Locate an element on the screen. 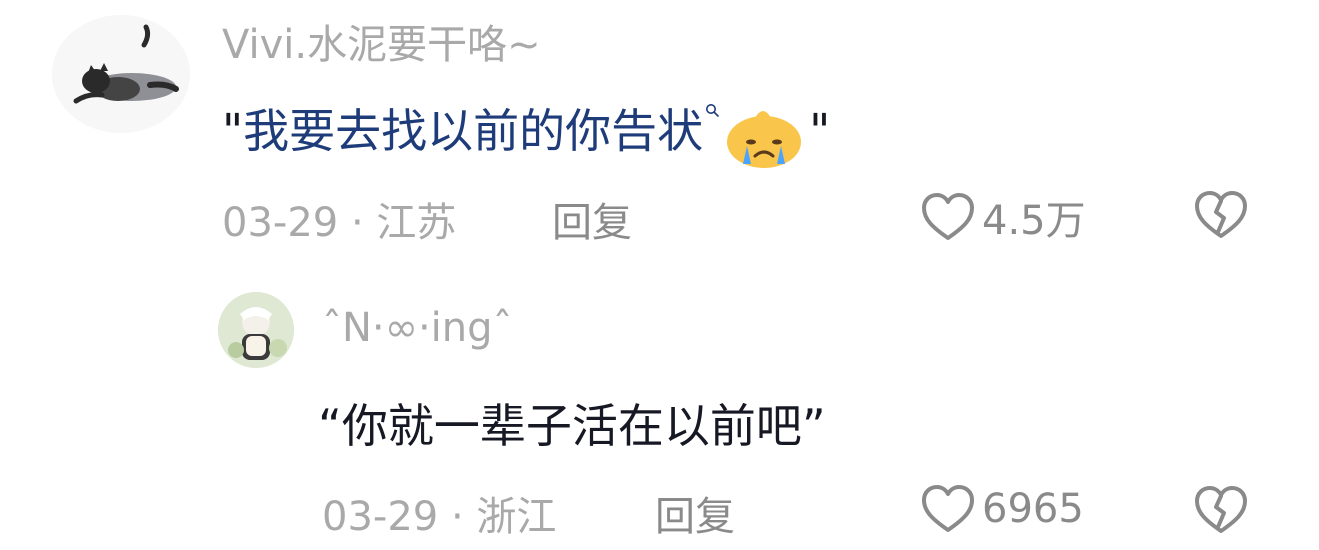 This screenshot has height=550, width=1319. quote-open: " is located at coordinates (233, 131).